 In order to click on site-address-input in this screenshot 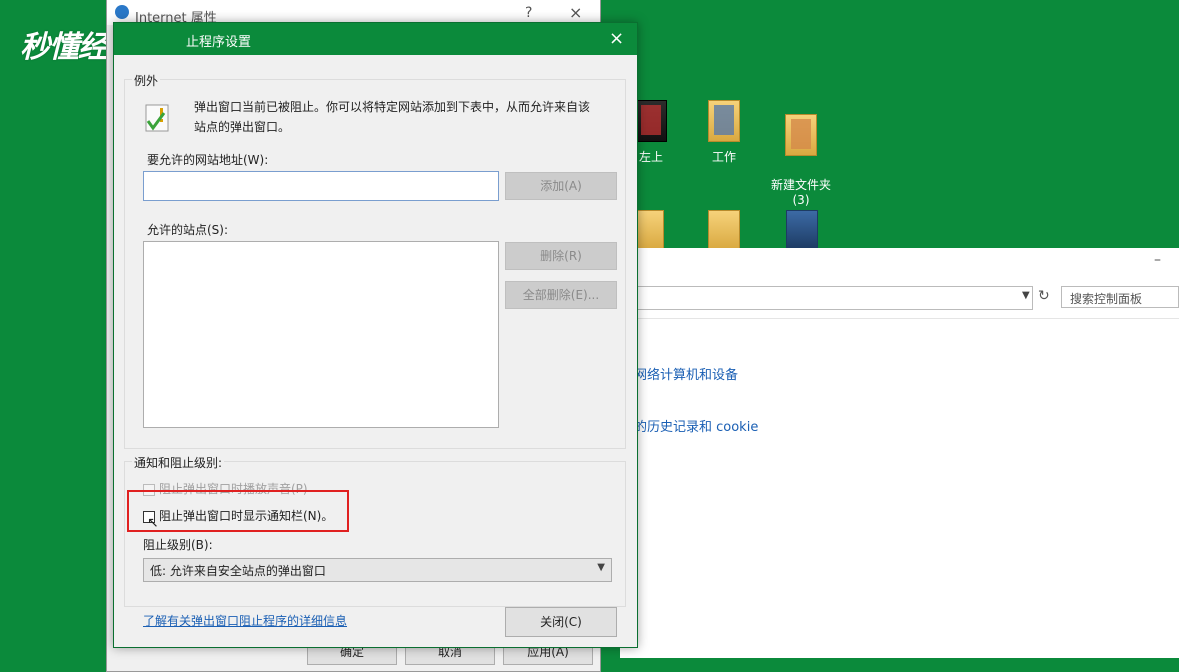, I will do `click(321, 186)`.